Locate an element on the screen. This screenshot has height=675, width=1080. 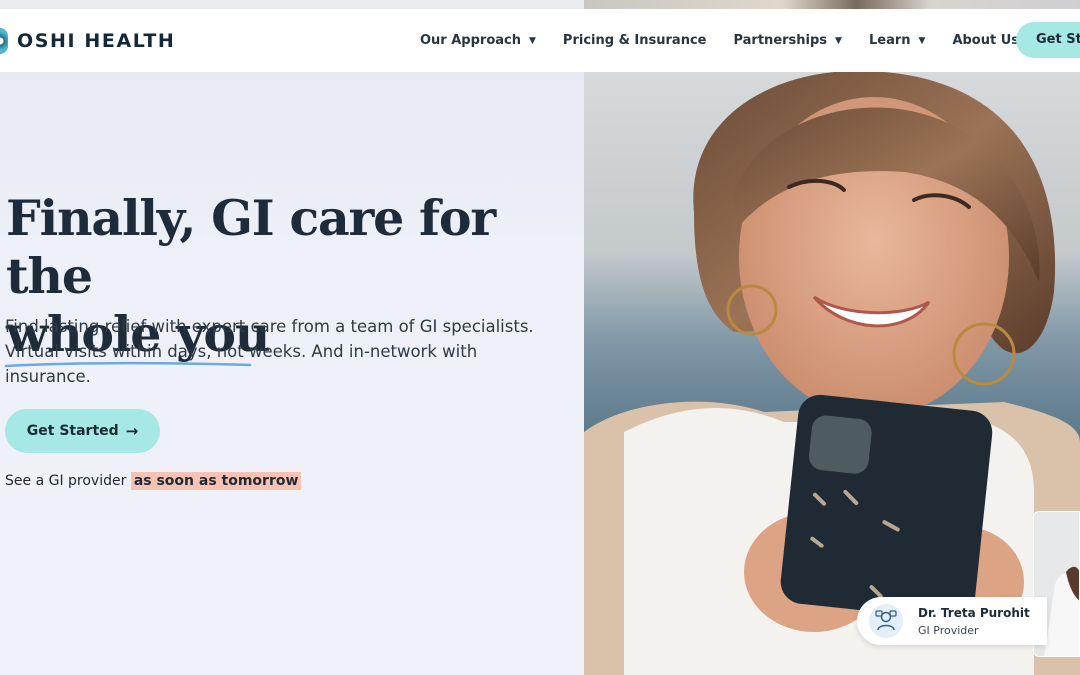
provider-badge: Dr. Treta Purohit GI Provider is located at coordinates (952, 621).